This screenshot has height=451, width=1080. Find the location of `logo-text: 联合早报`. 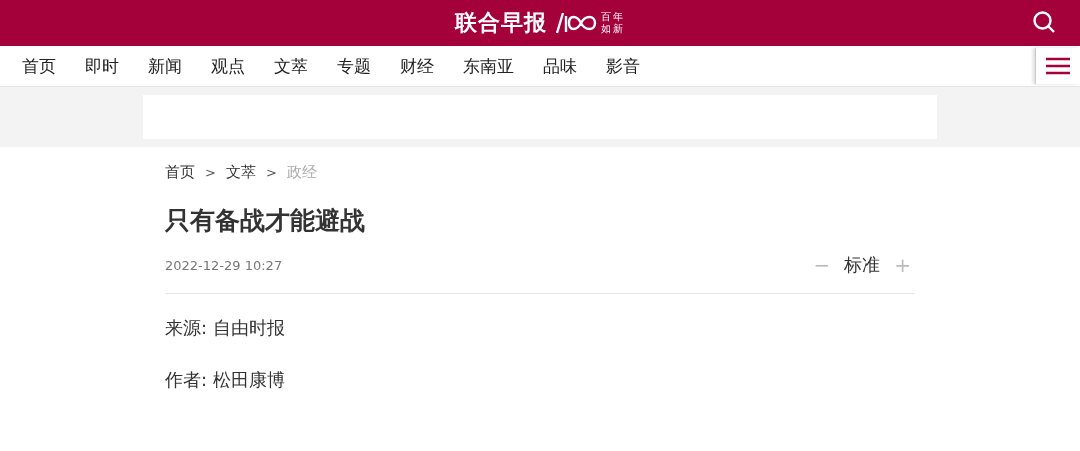

logo-text: 联合早报 is located at coordinates (501, 23).